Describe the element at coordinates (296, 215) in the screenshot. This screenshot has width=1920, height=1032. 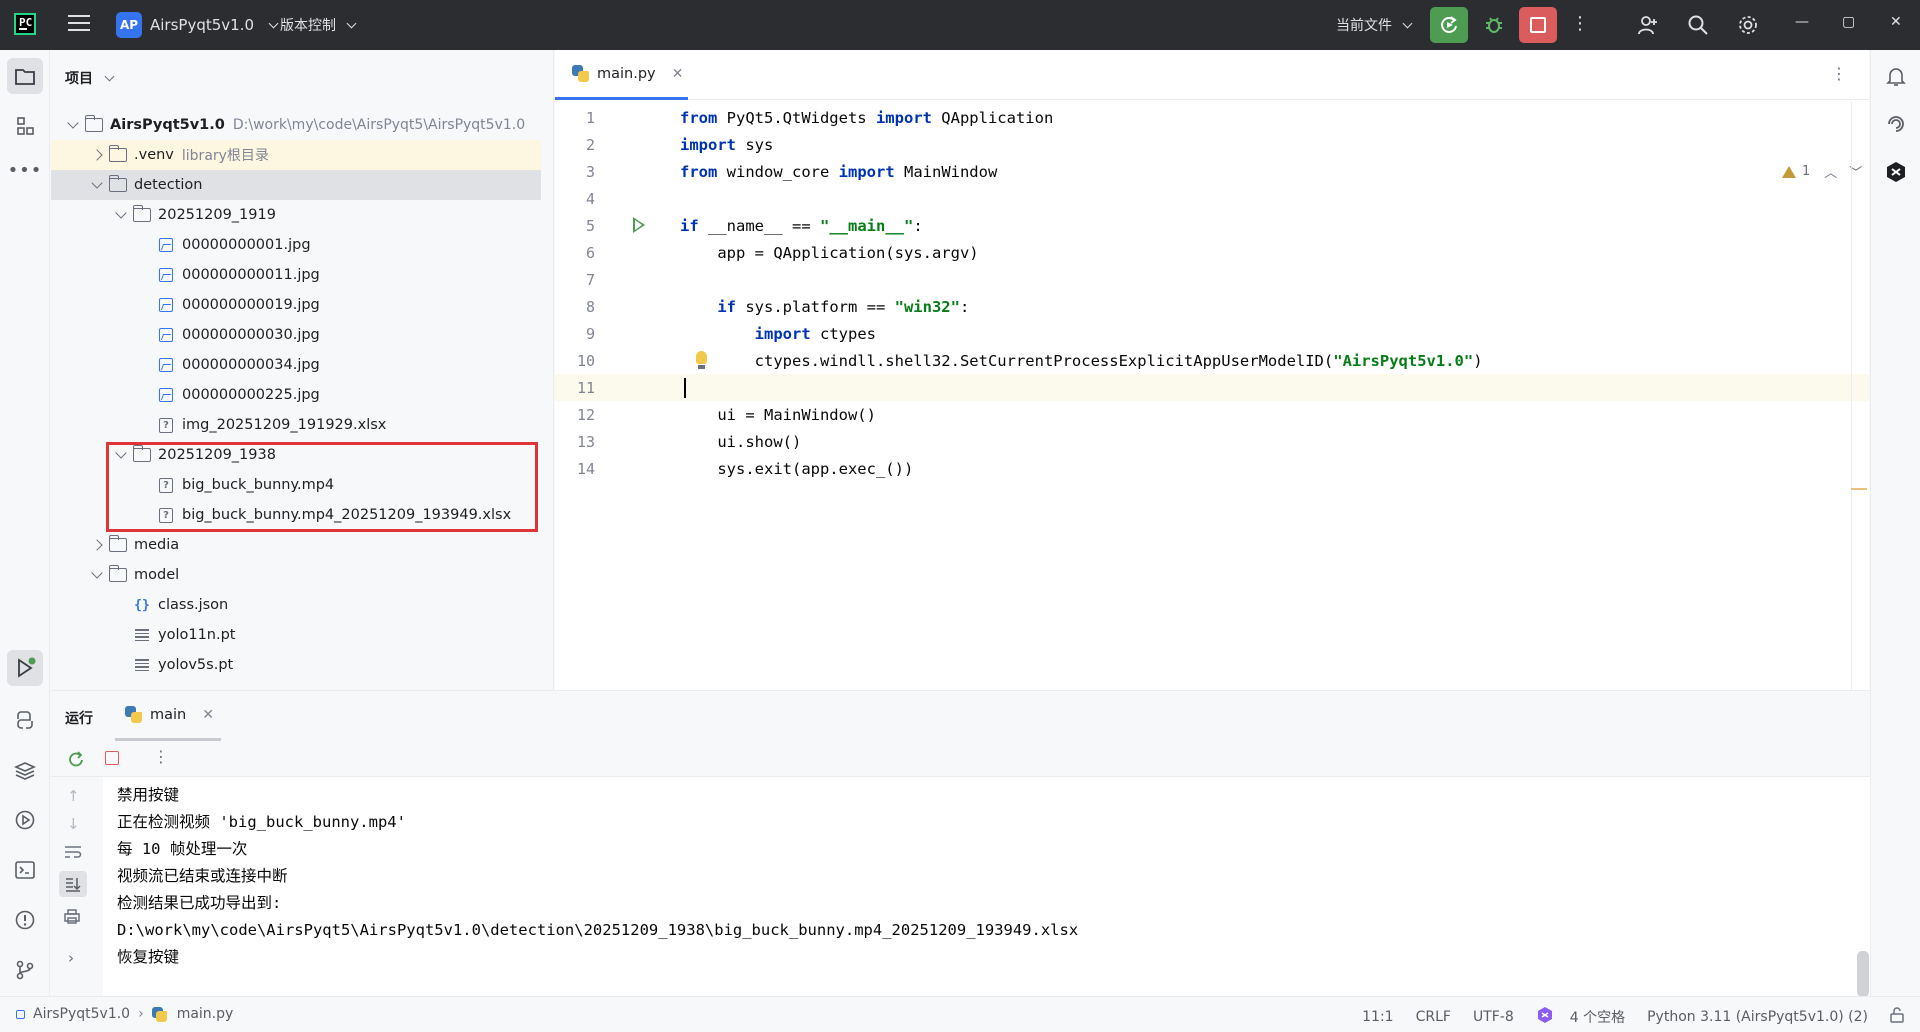
I see `tree-row-folder-1919: 20251209_1919` at that location.